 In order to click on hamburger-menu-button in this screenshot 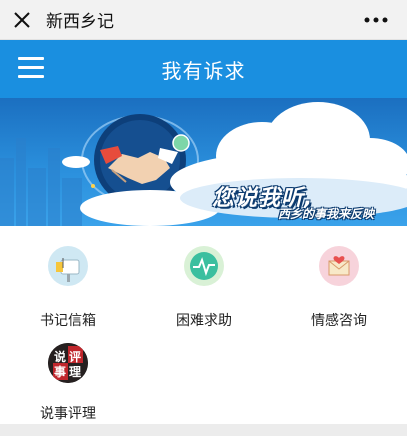, I will do `click(31, 69)`.